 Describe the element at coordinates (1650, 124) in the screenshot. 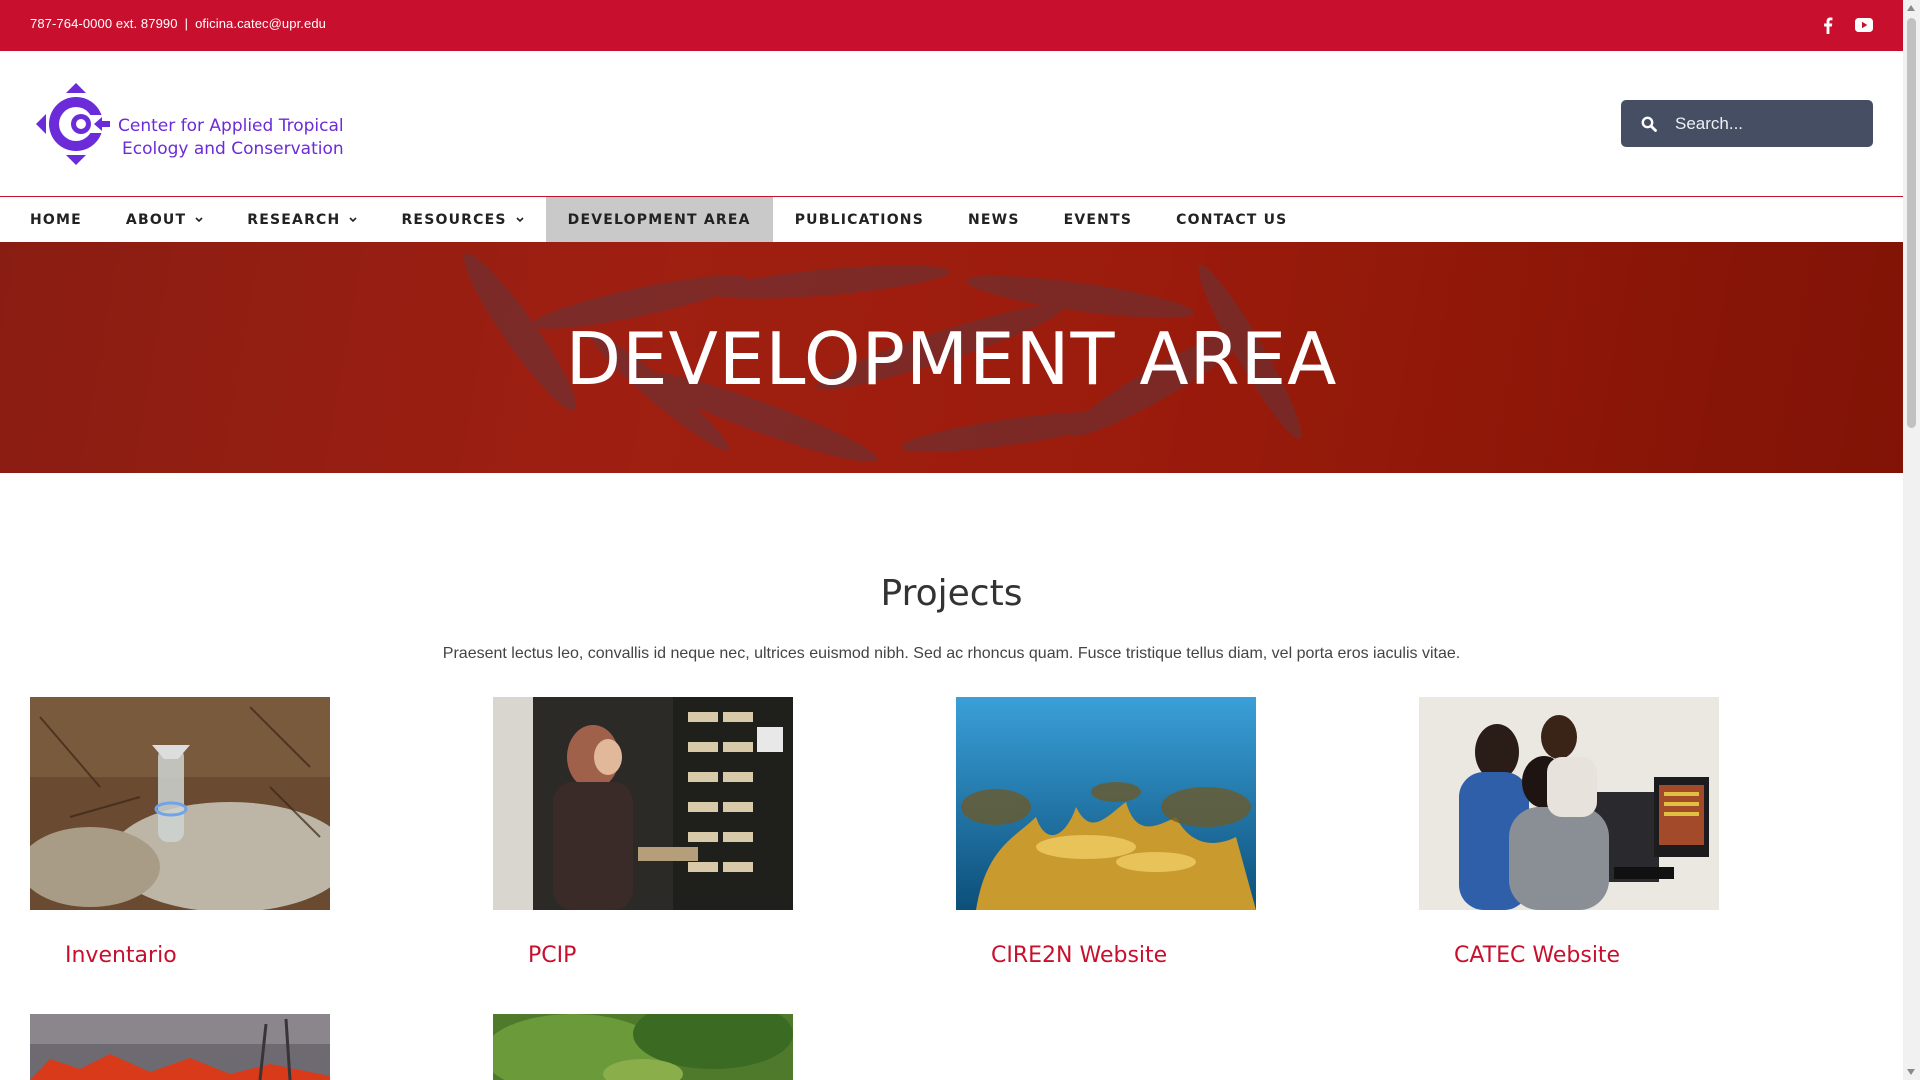

I see `search-icon` at that location.